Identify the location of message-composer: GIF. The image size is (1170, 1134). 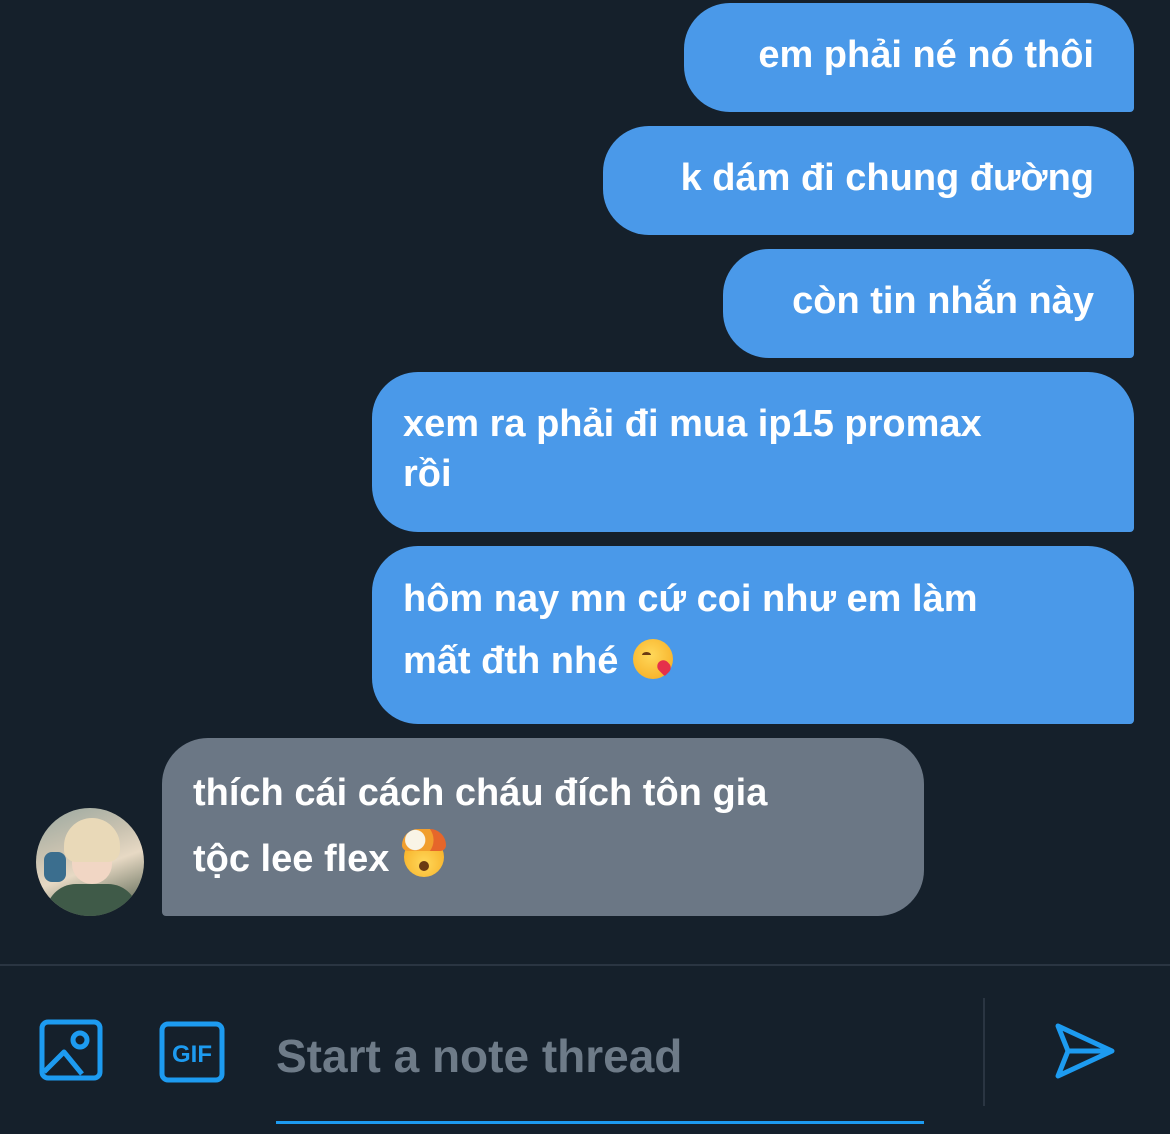
(585, 1050).